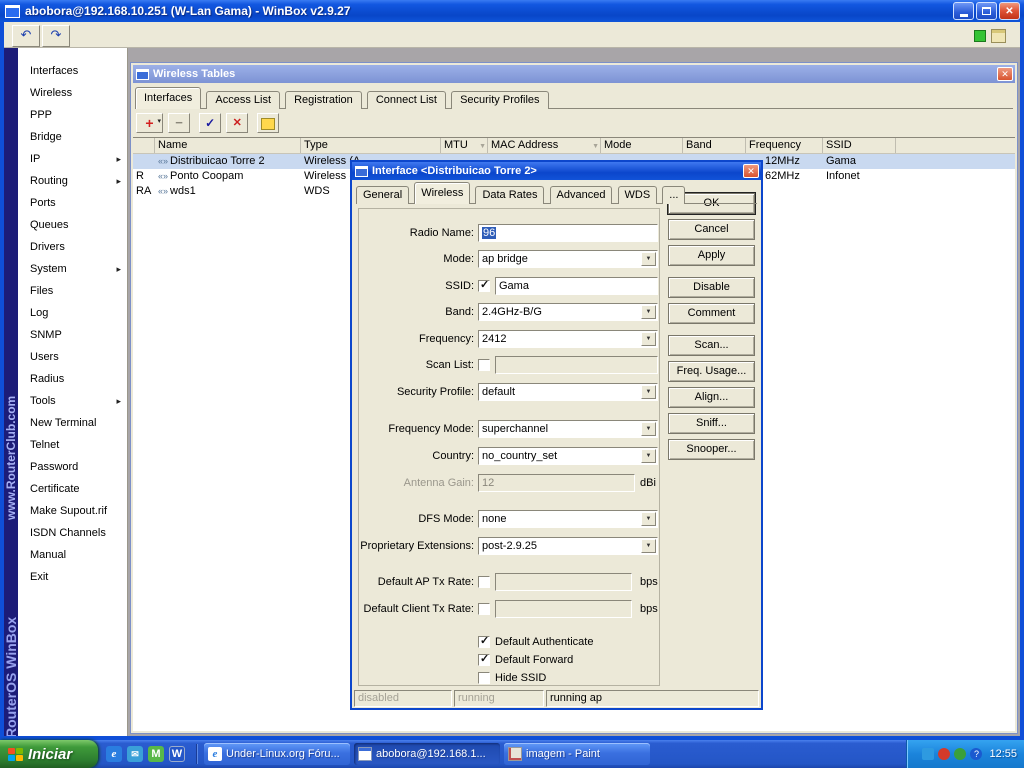  I want to click on sidebar-item-certificate: Certificate, so click(72, 489).